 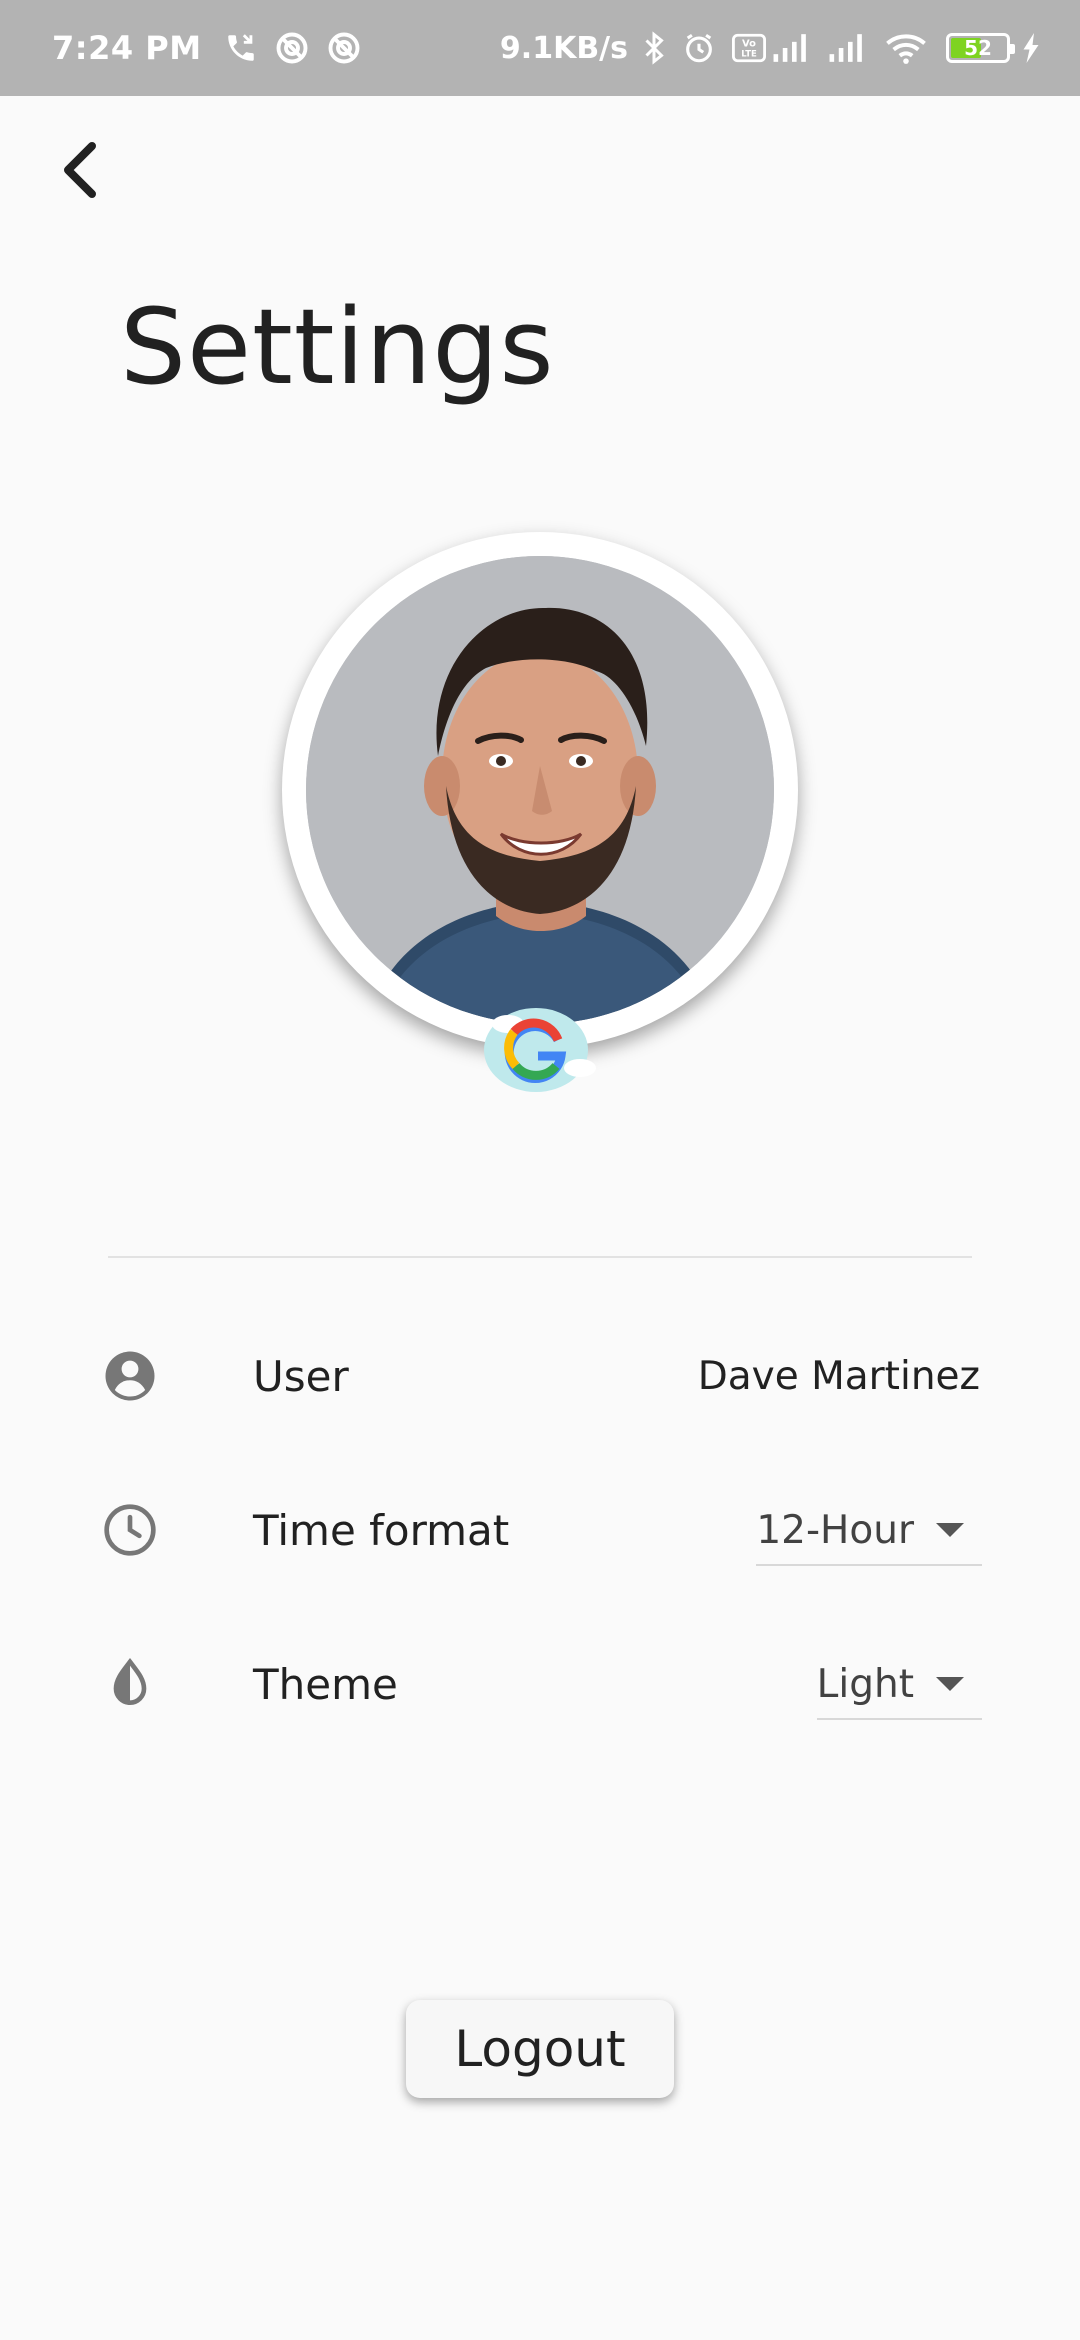 I want to click on net-speed: 9.1KB/s, so click(x=563, y=48).